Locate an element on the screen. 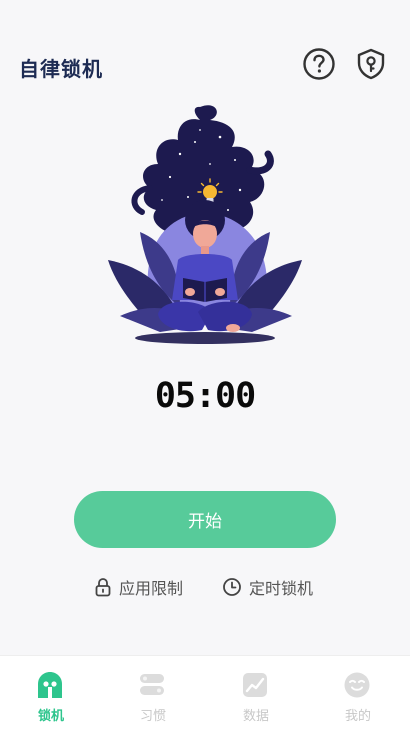 This screenshot has width=410, height=731. clock-icon is located at coordinates (232, 587).